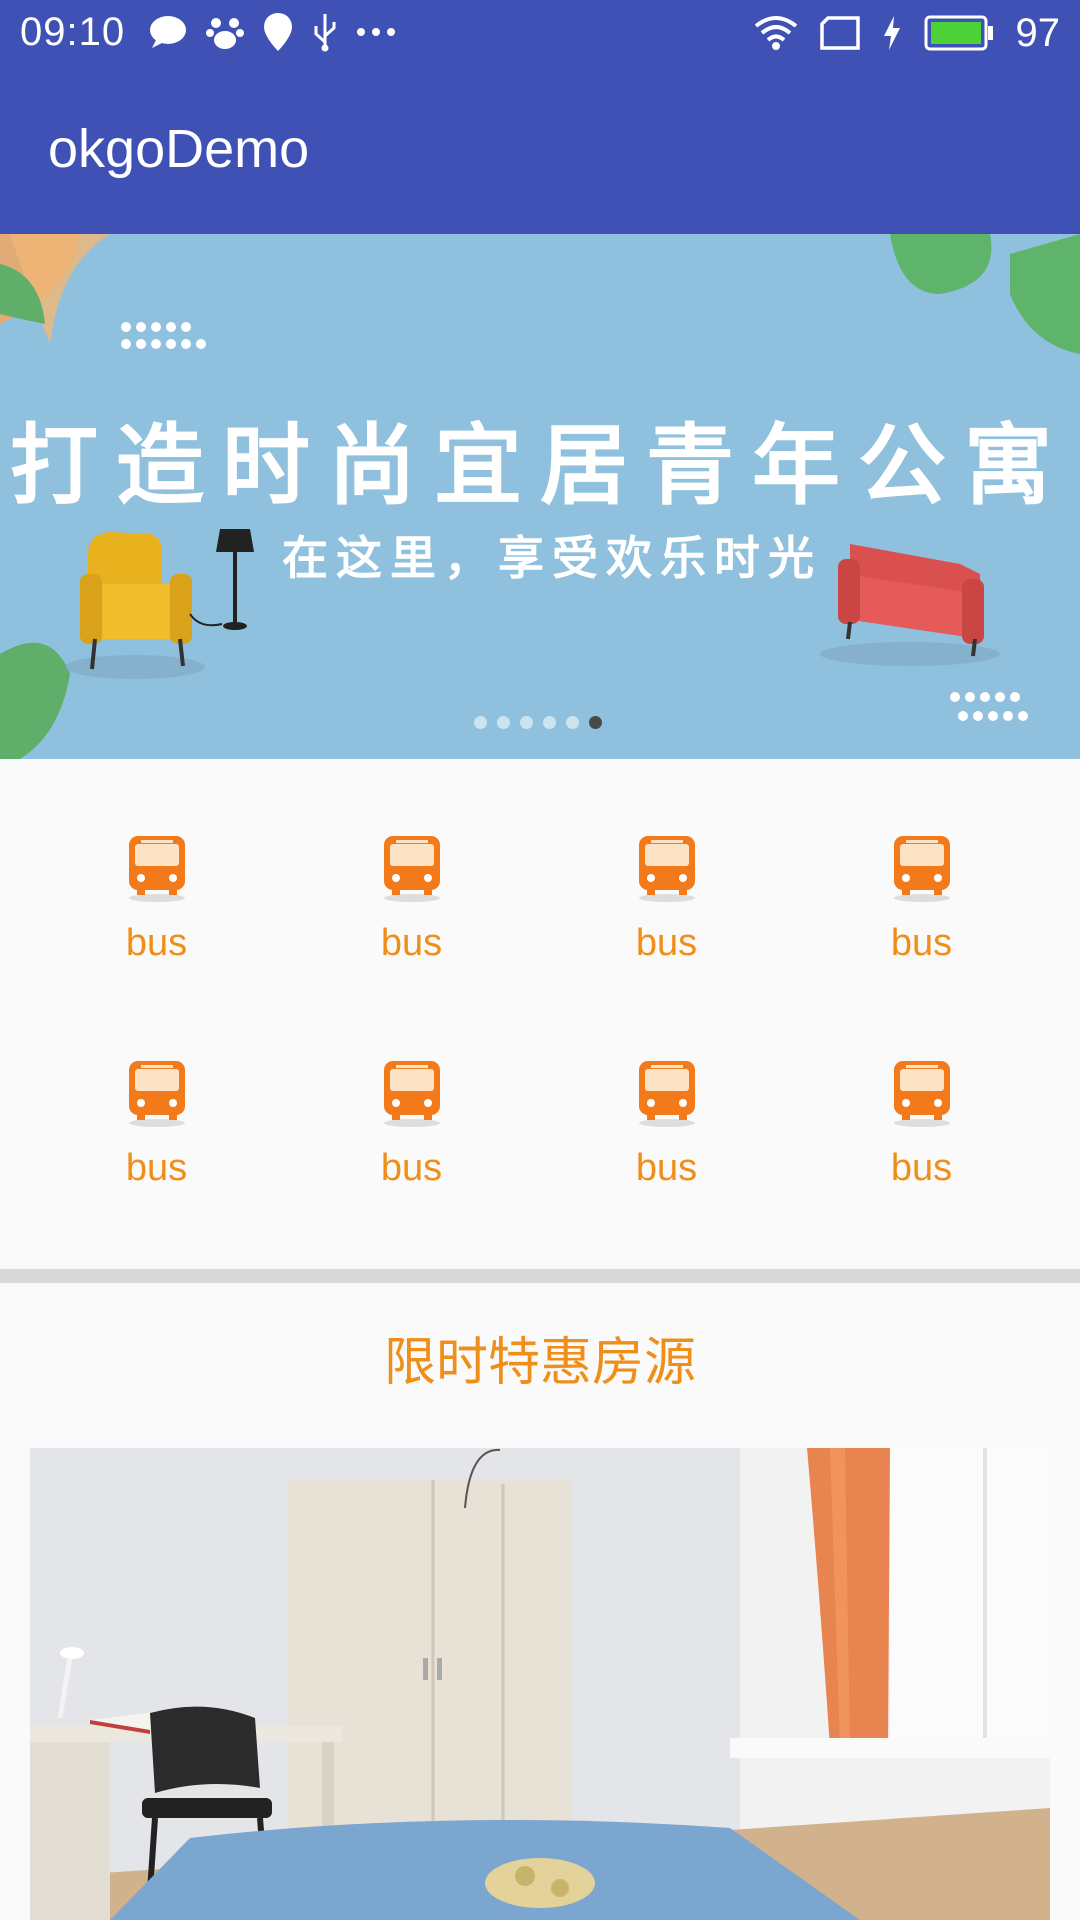  What do you see at coordinates (278, 32) in the screenshot?
I see `du-location-icon` at bounding box center [278, 32].